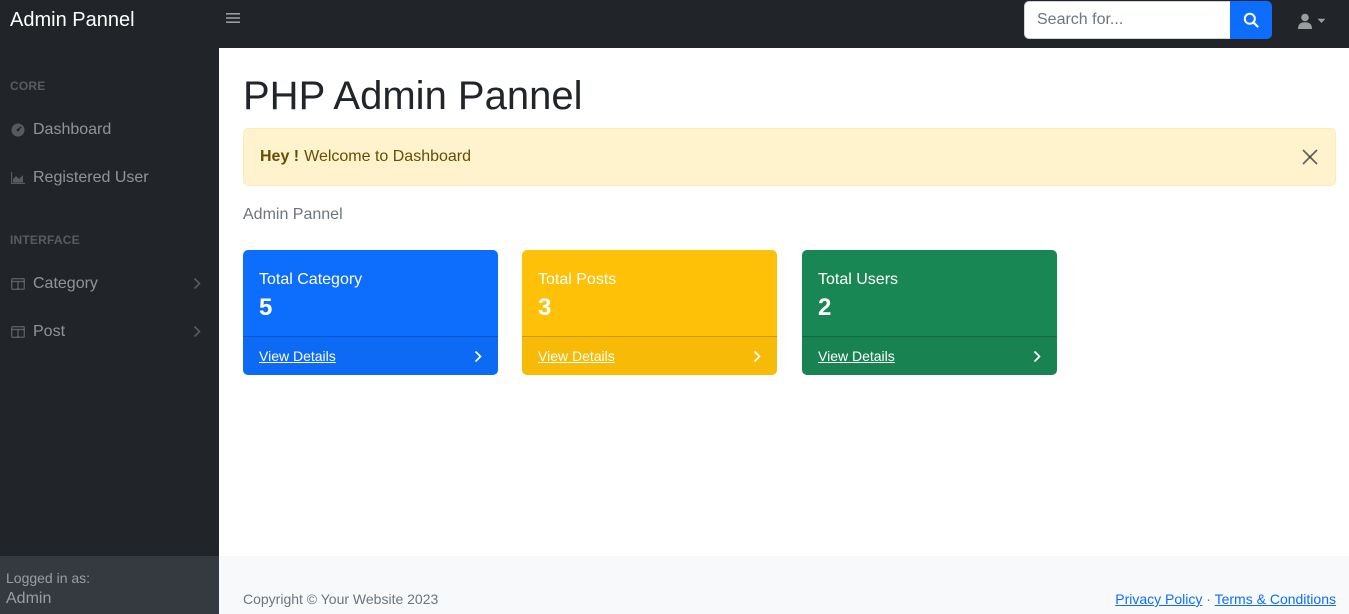 This screenshot has width=1349, height=614. Describe the element at coordinates (311, 279) in the screenshot. I see `card-title: Total Category` at that location.